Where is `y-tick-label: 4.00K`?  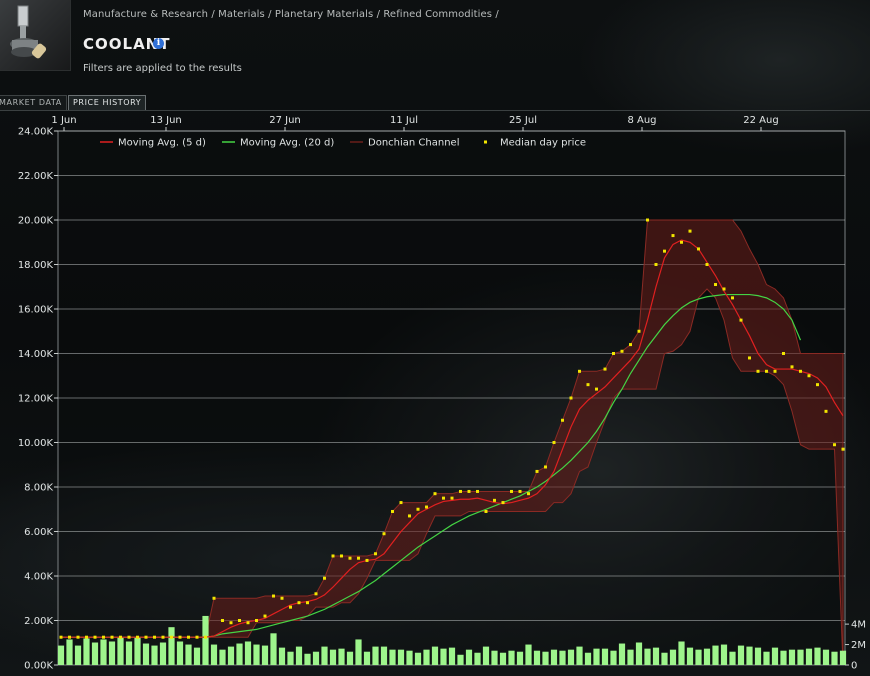 y-tick-label: 4.00K is located at coordinates (38, 577).